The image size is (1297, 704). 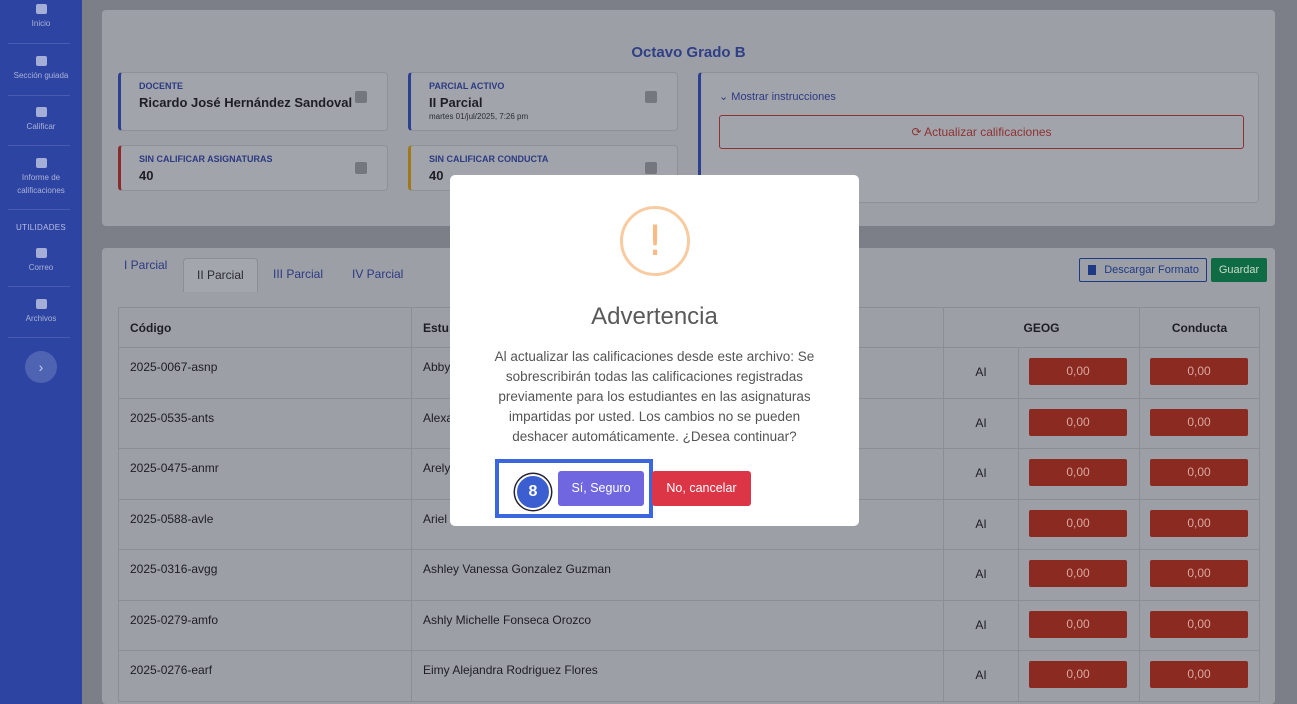 What do you see at coordinates (1239, 270) in the screenshot?
I see `save-button: Guardar` at bounding box center [1239, 270].